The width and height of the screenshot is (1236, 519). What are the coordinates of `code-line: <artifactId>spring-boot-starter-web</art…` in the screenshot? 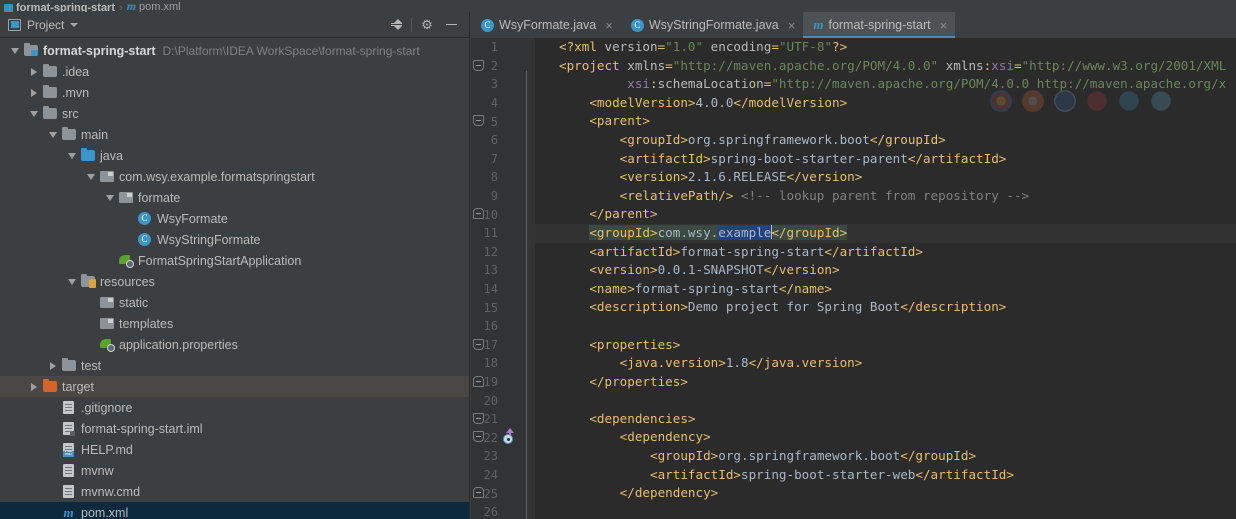 It's located at (885, 475).